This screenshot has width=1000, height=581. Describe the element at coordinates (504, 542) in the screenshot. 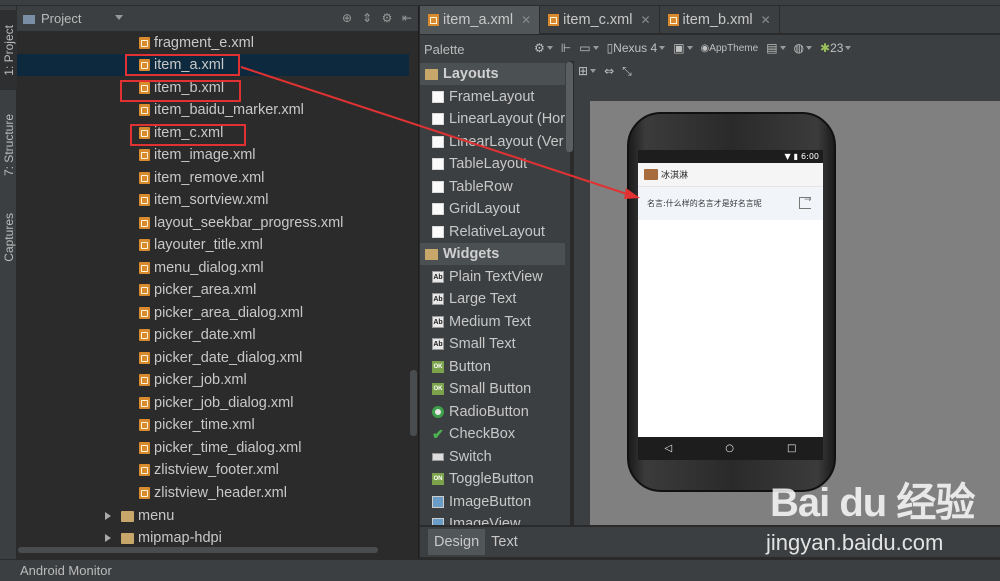

I see `tab-text: Text` at that location.